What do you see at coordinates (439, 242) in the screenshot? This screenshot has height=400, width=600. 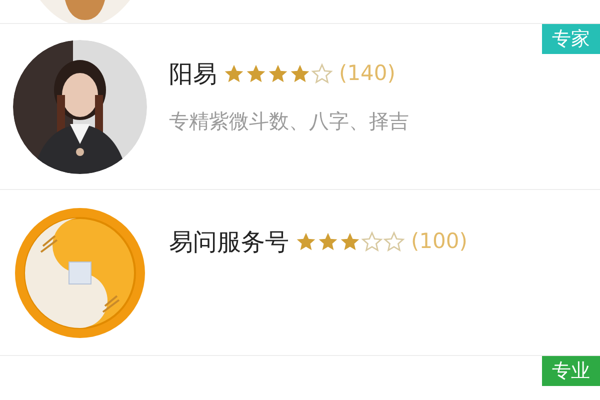 I see `rating-count: (100)` at bounding box center [439, 242].